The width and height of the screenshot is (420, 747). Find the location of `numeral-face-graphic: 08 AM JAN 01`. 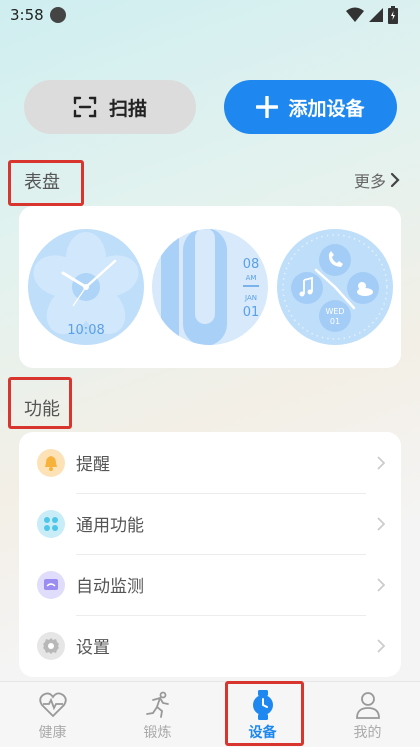

numeral-face-graphic: 08 AM JAN 01 is located at coordinates (210, 287).